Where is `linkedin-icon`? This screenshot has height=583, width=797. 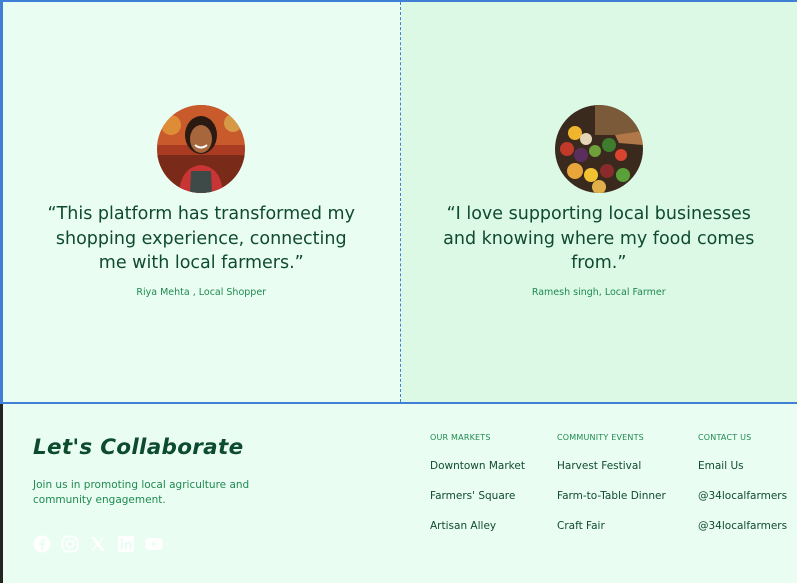
linkedin-icon is located at coordinates (126, 544).